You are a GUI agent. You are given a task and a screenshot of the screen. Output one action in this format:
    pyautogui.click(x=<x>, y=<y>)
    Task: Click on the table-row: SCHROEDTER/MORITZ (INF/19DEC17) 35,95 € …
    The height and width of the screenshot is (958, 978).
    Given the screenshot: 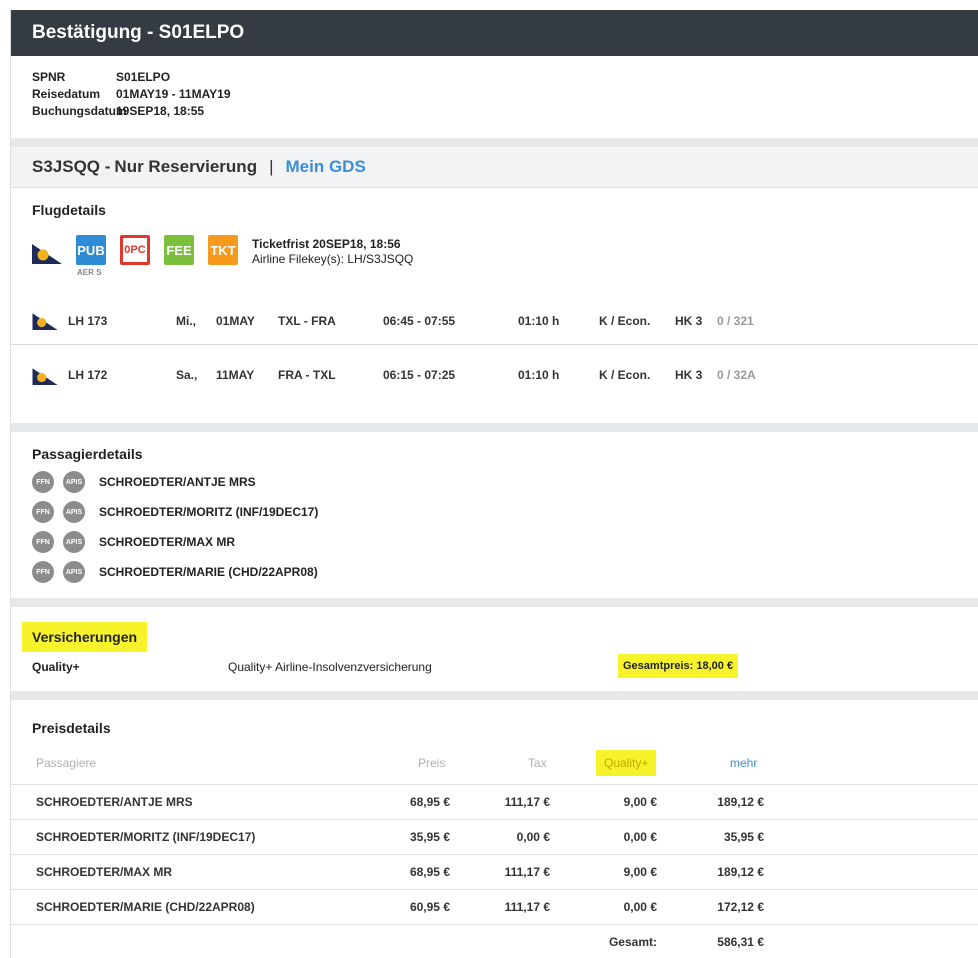 What is the action you would take?
    pyautogui.click(x=494, y=836)
    